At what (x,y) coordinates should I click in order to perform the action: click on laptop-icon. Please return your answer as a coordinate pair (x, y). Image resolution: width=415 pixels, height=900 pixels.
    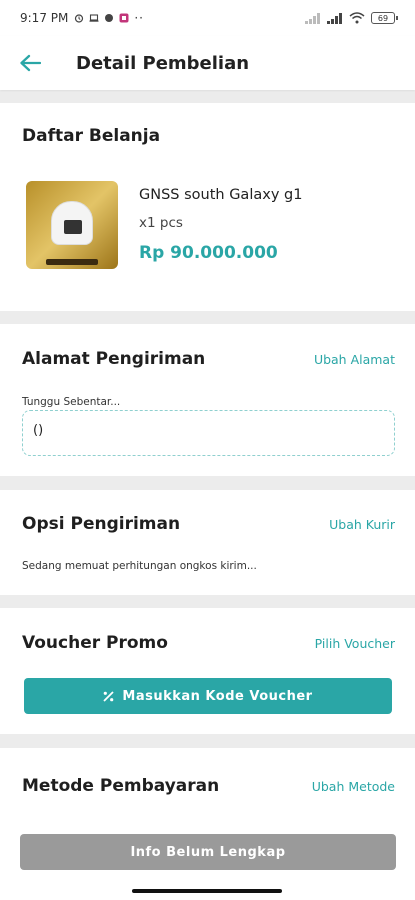
    Looking at the image, I should click on (94, 18).